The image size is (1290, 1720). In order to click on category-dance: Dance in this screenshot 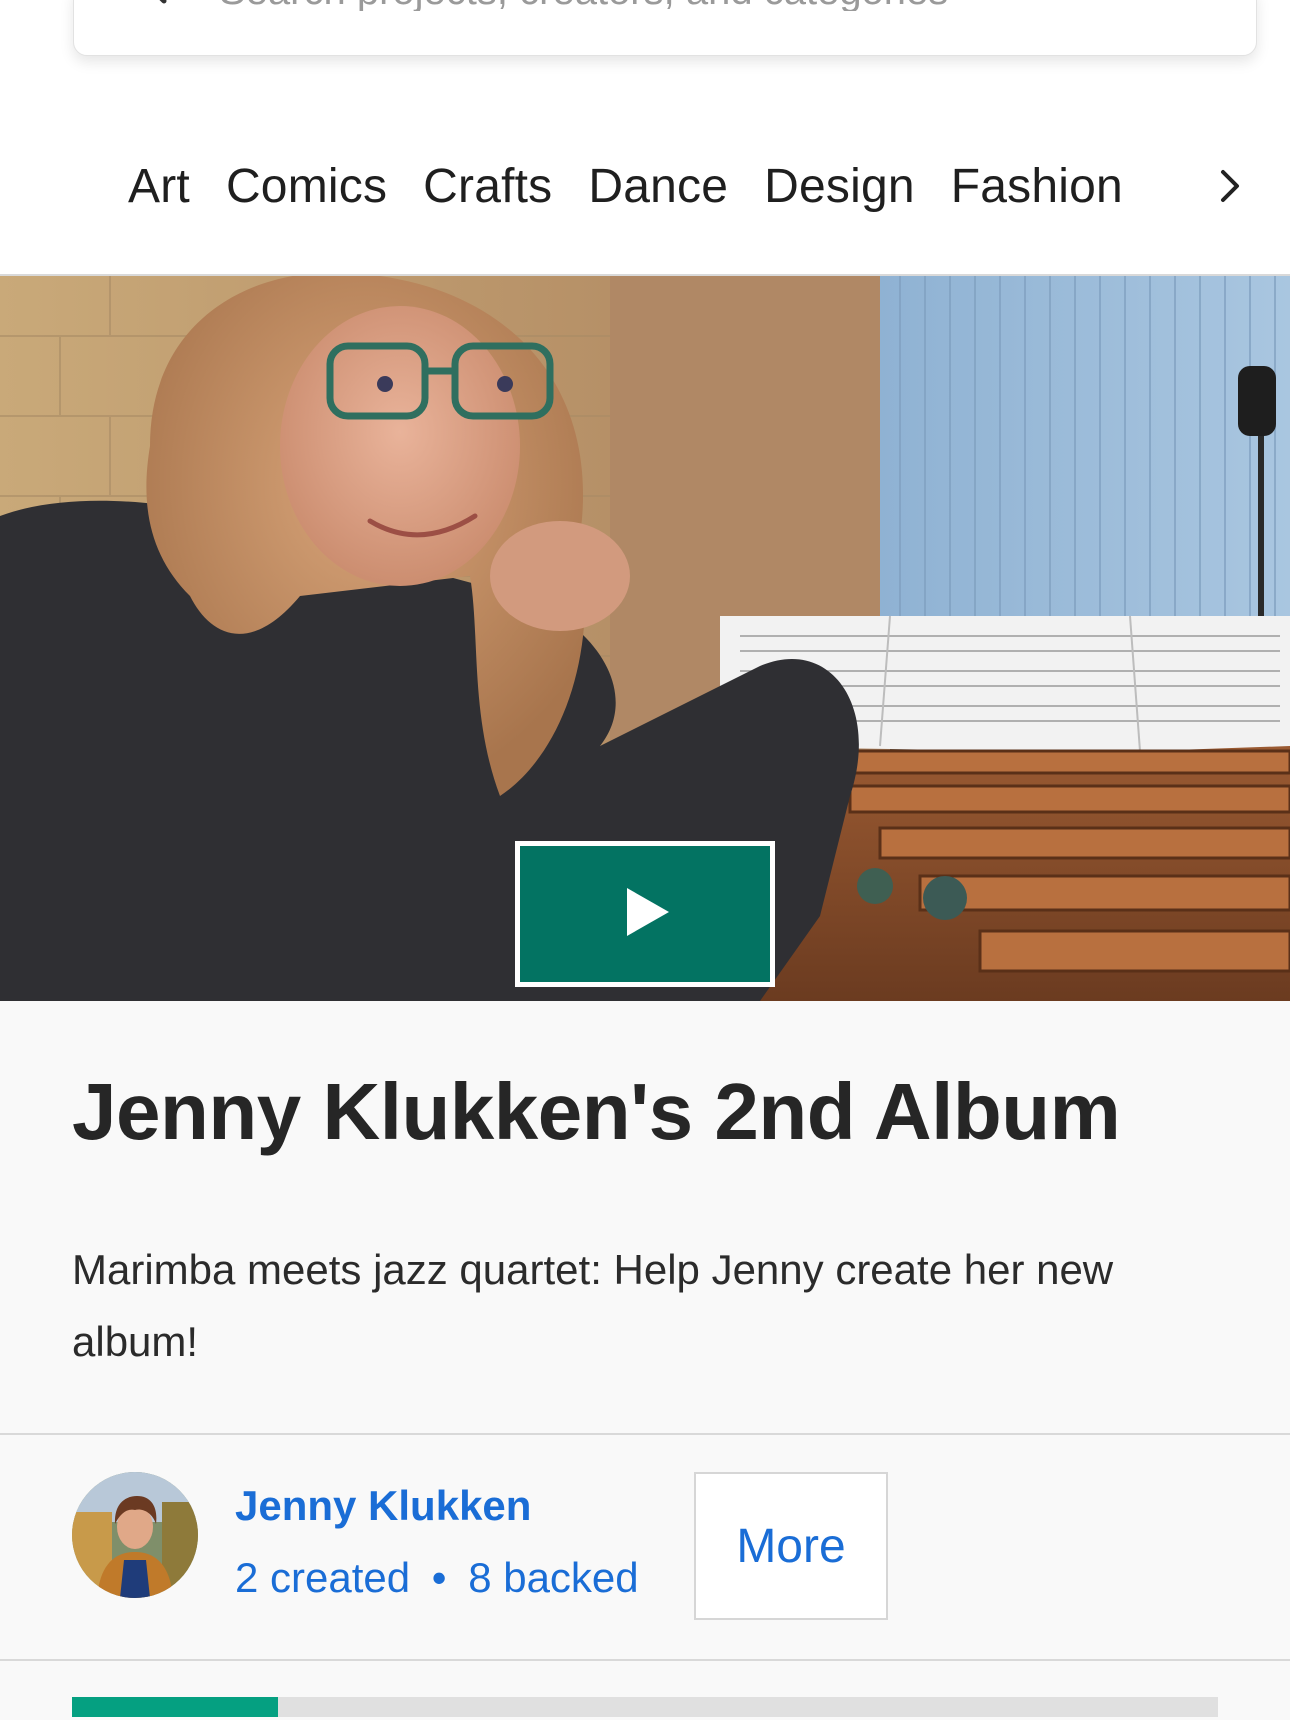, I will do `click(658, 186)`.